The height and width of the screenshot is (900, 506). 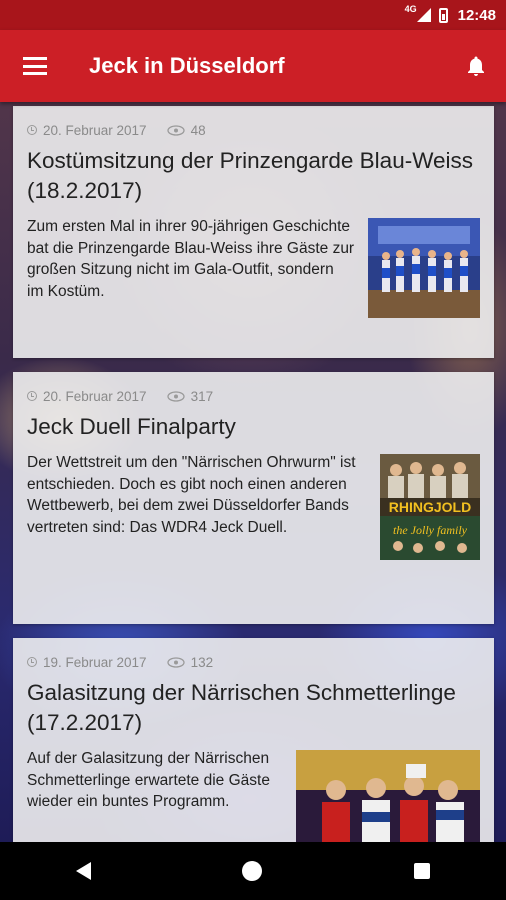 I want to click on network-type: 4G, so click(x=410, y=9).